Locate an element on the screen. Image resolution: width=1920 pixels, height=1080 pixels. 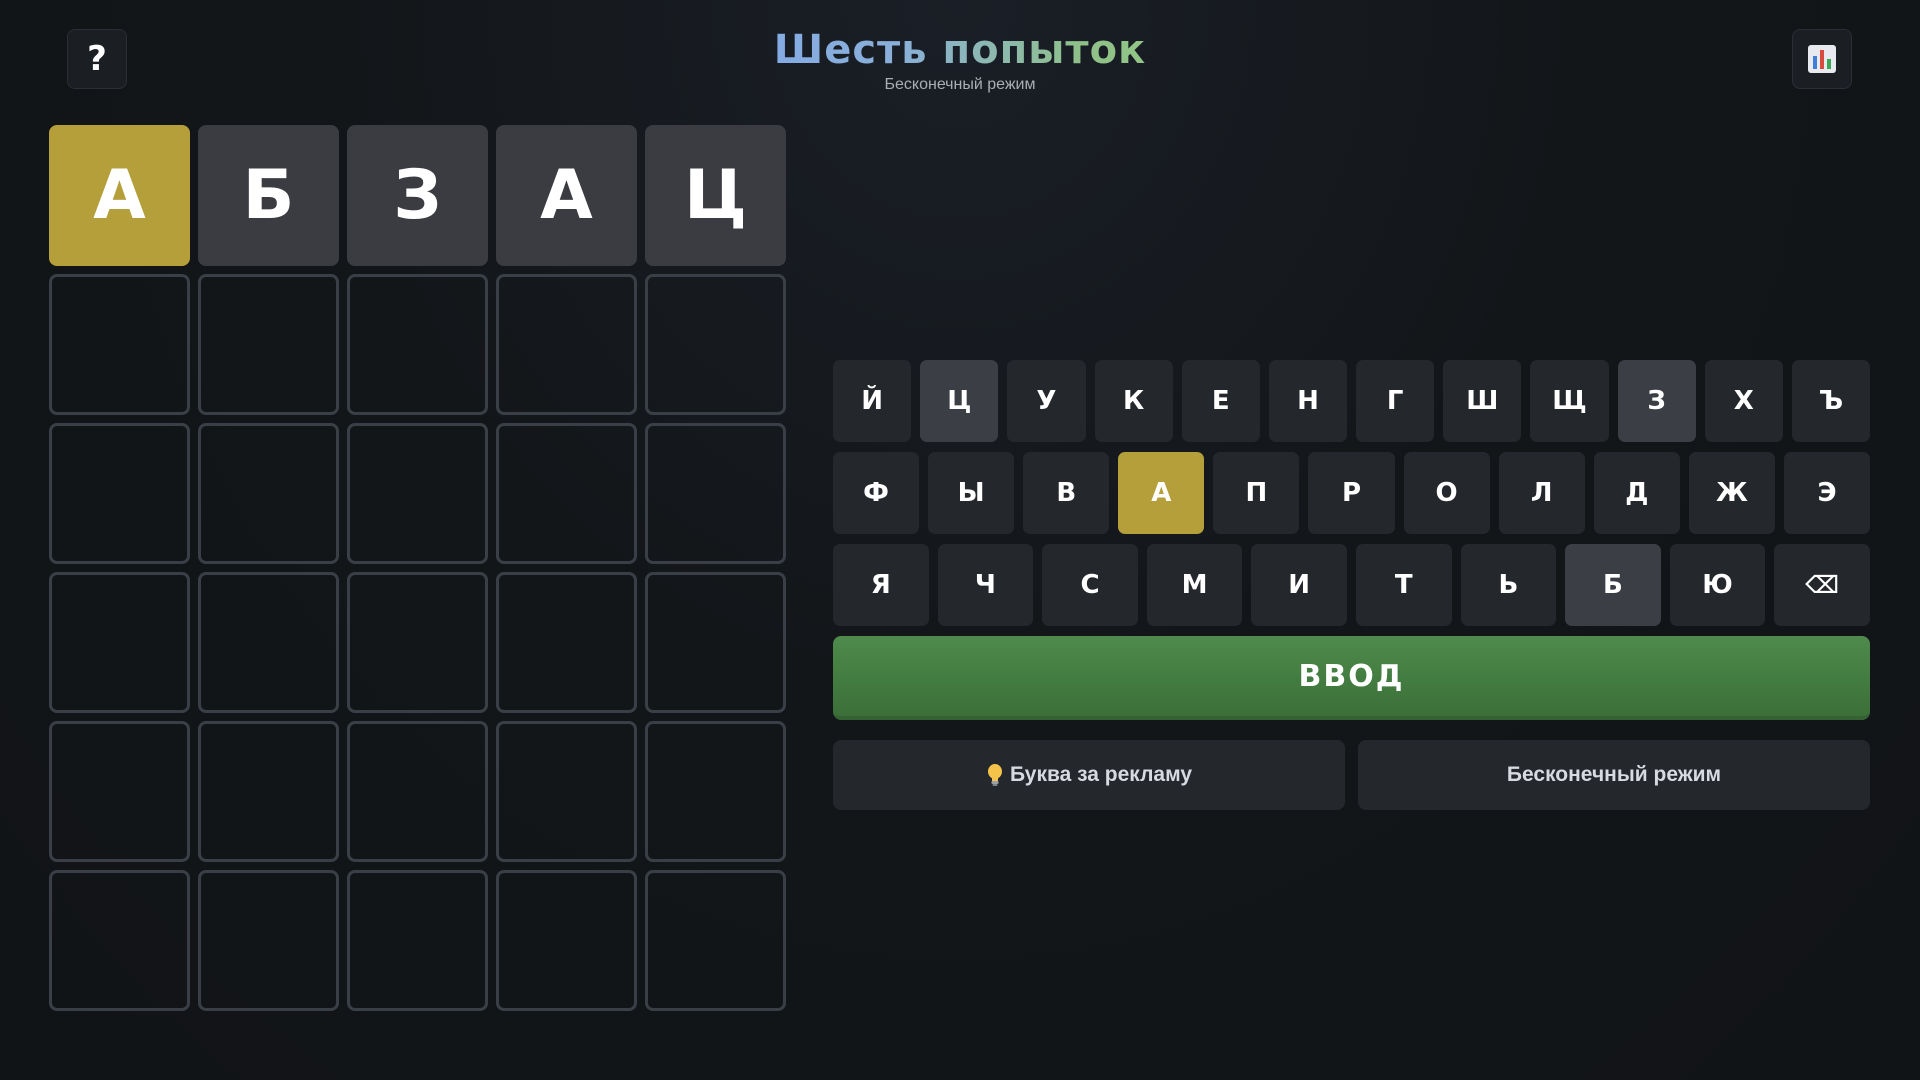
help-icon: ? is located at coordinates (97, 59).